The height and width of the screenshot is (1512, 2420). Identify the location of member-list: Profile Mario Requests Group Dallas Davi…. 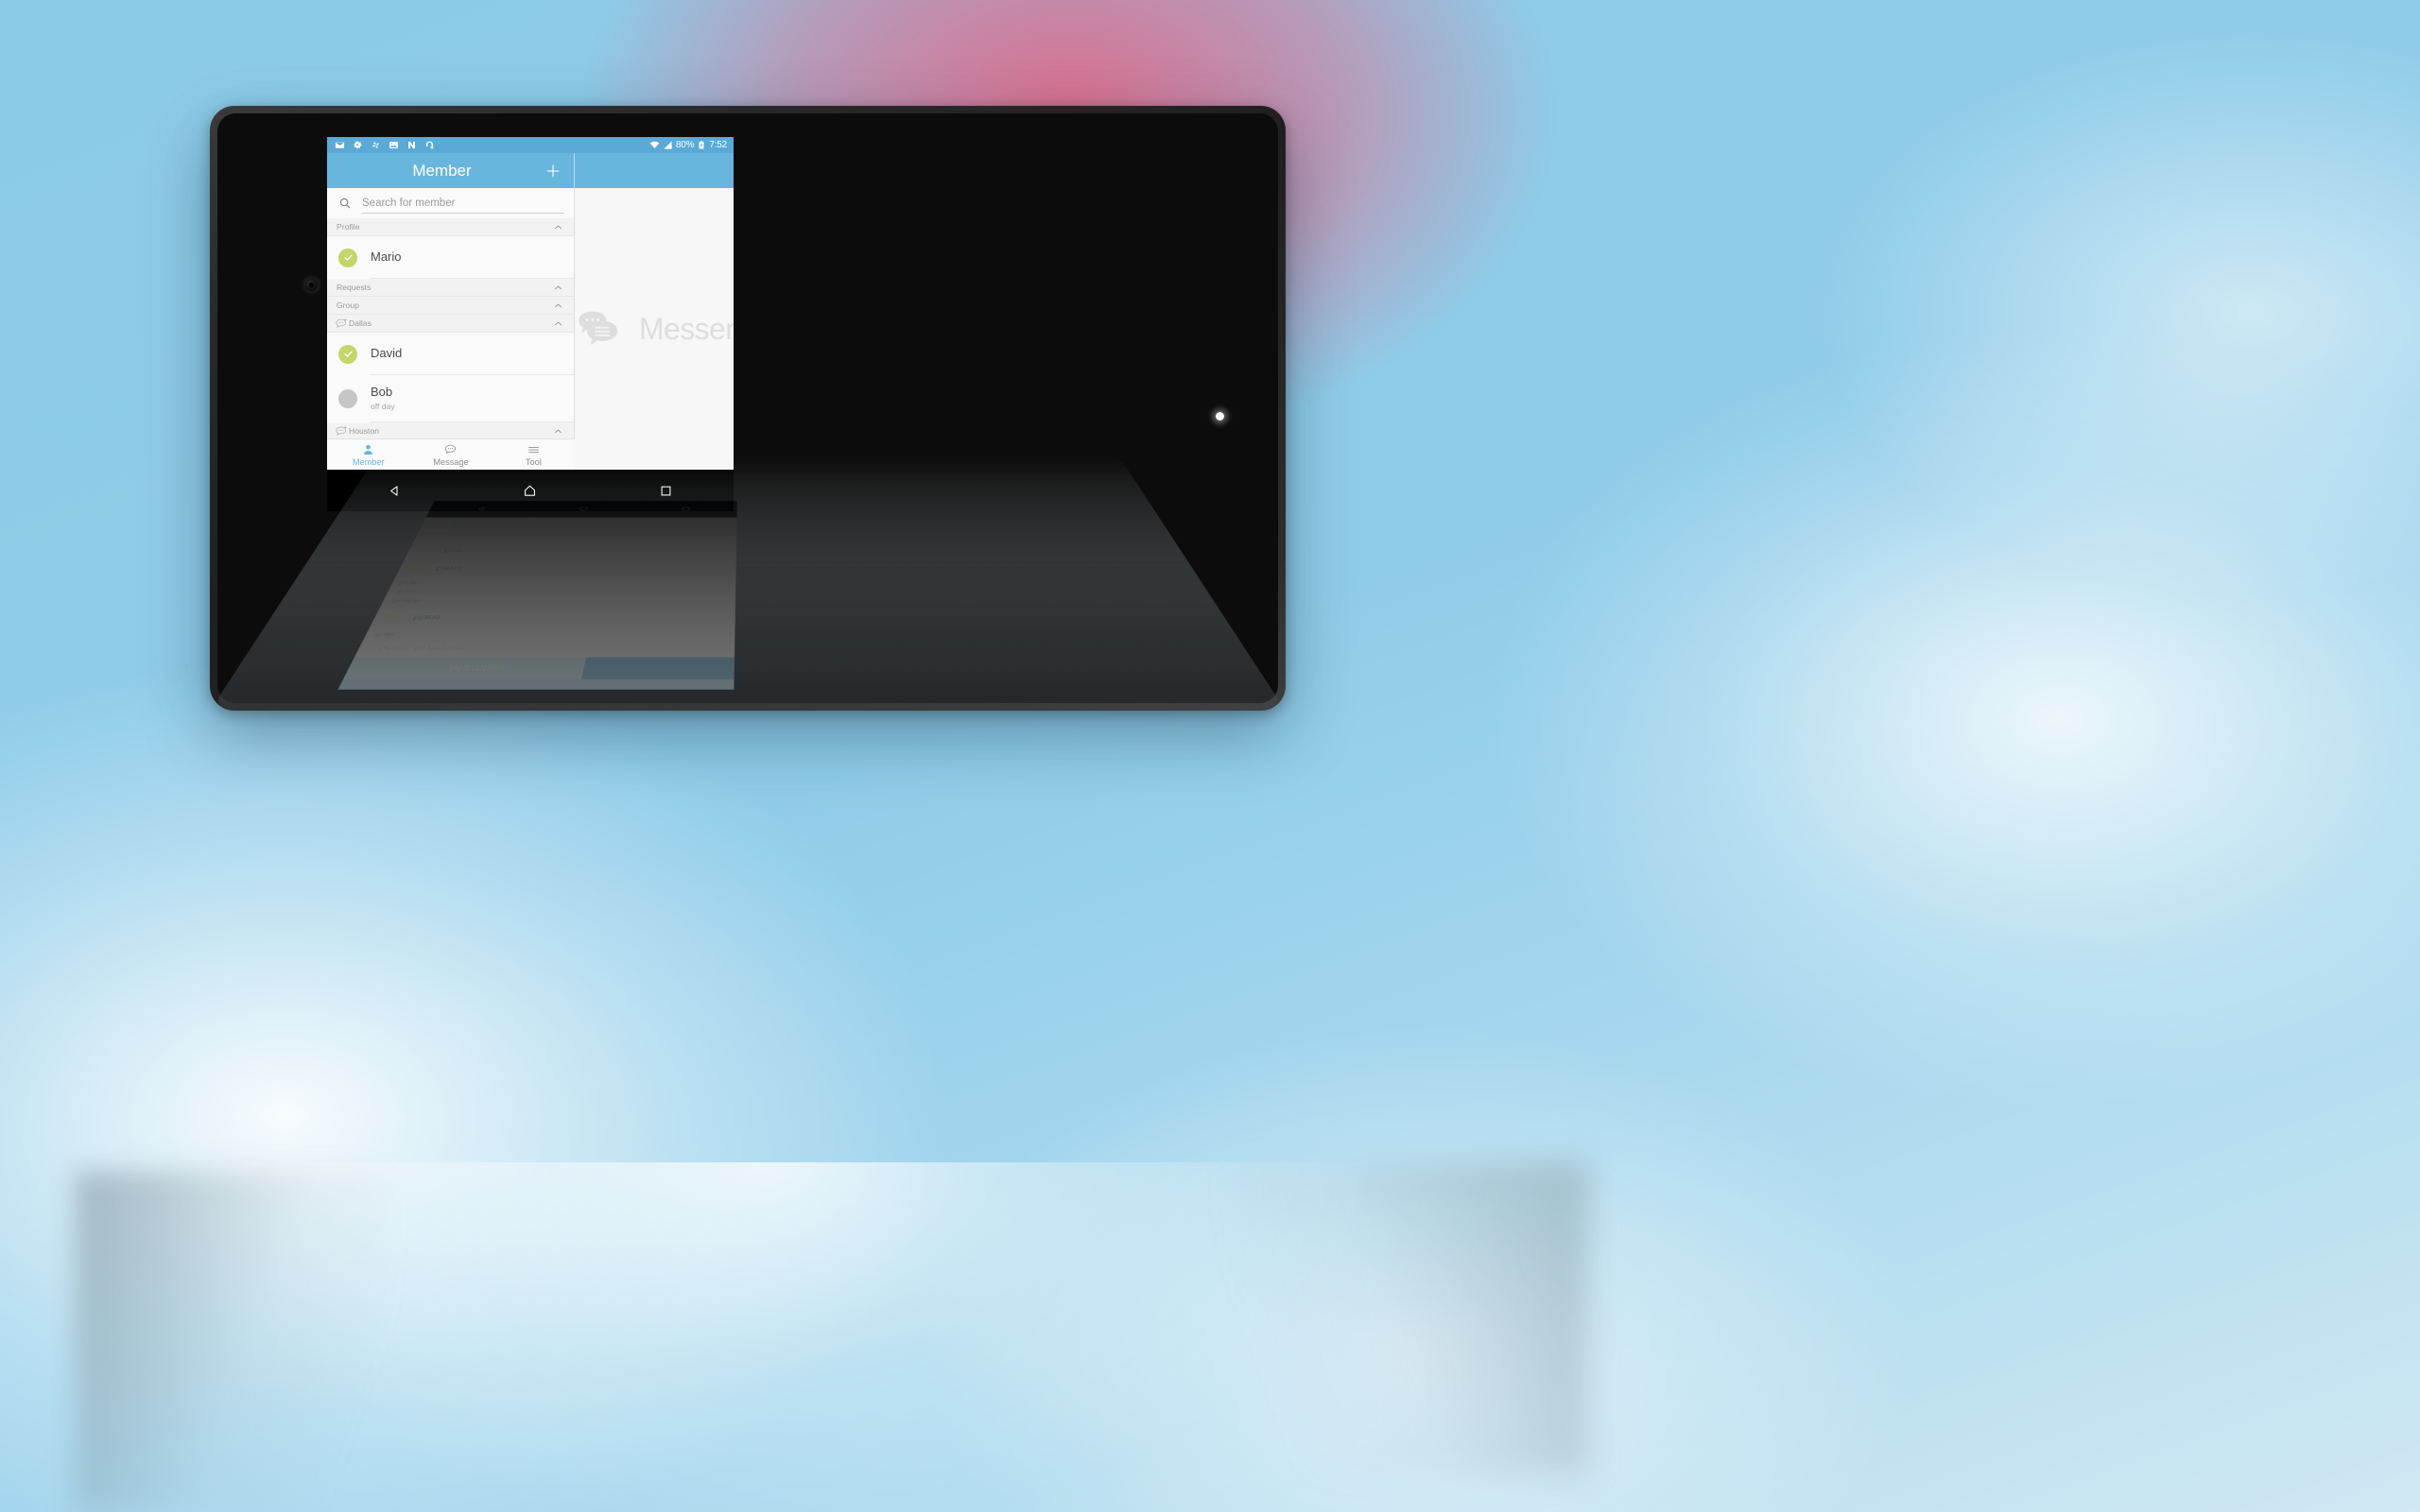
(450, 328).